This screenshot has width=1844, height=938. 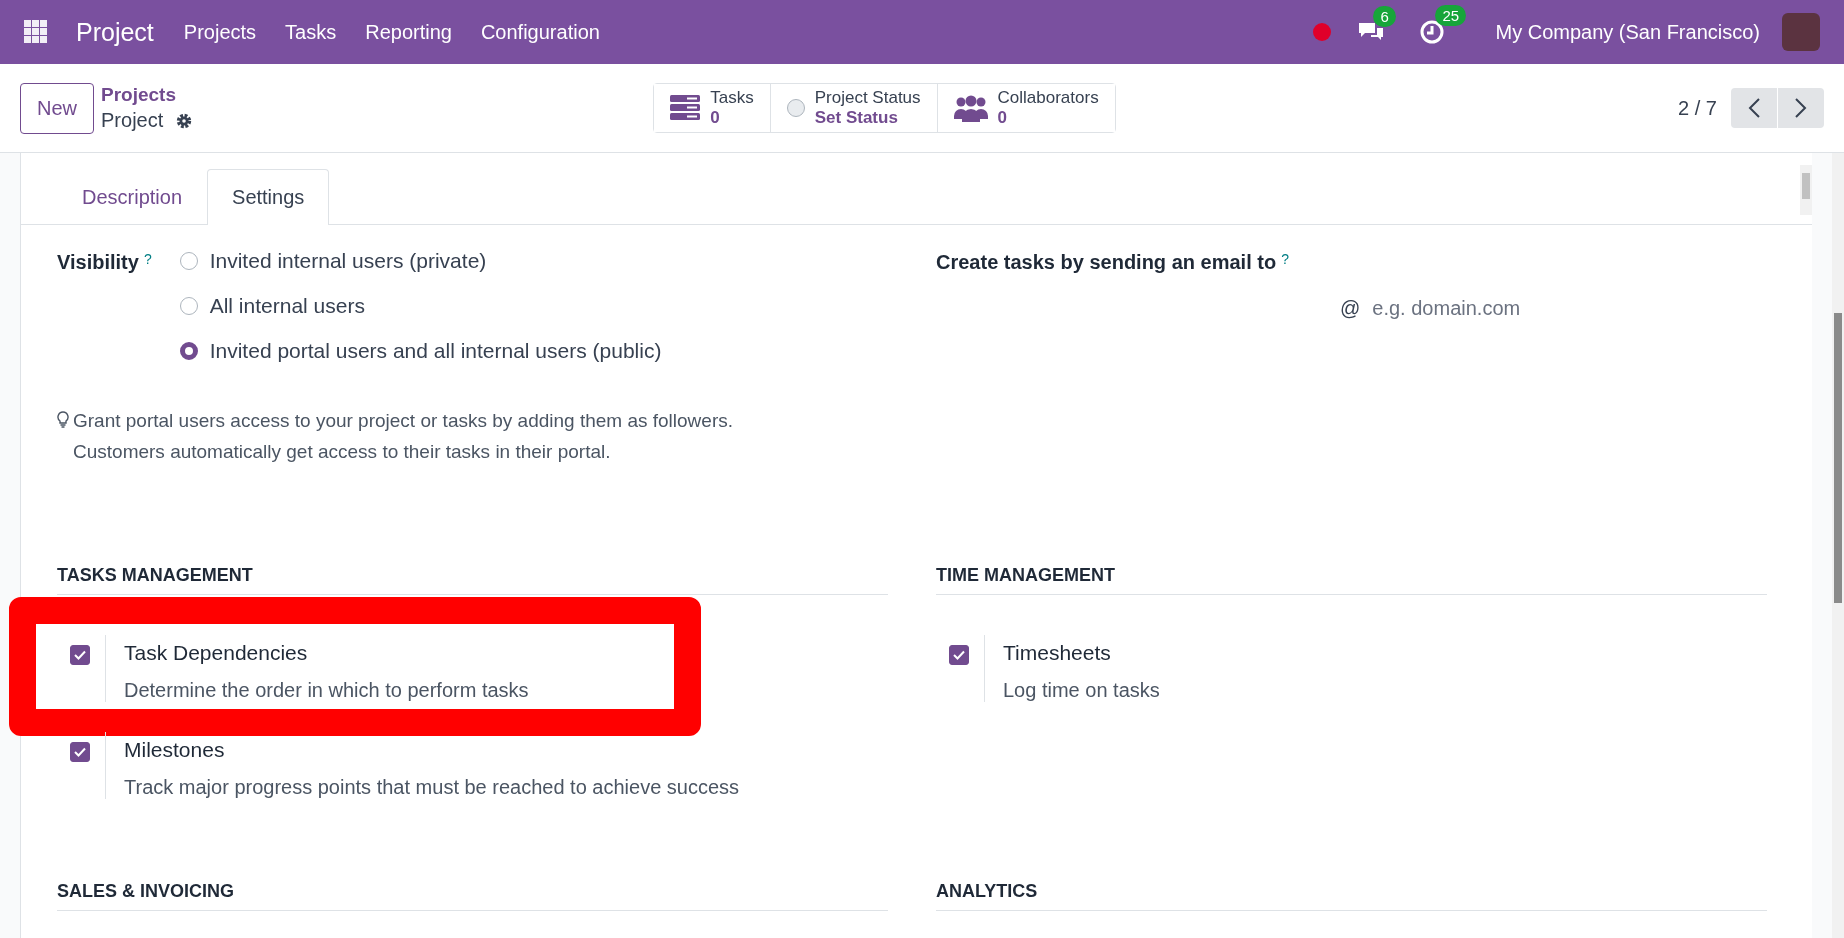 What do you see at coordinates (188, 351) in the screenshot?
I see `radio-button` at bounding box center [188, 351].